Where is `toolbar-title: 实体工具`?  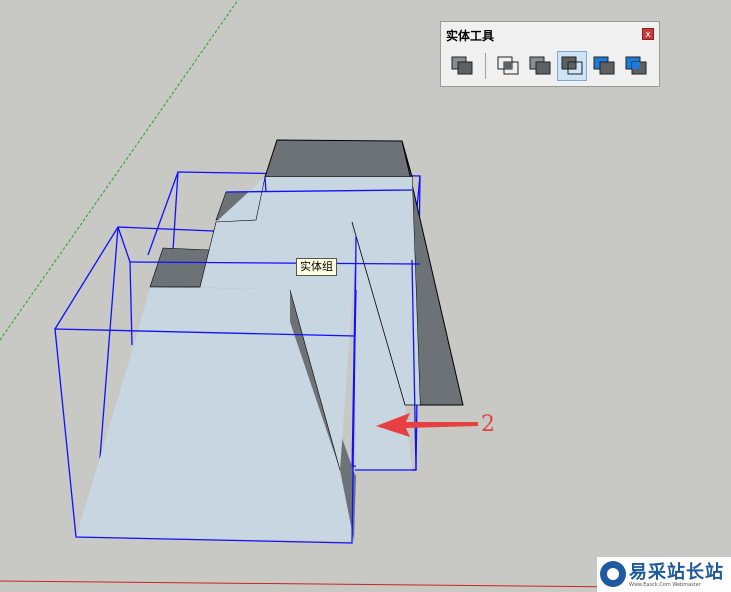 toolbar-title: 实体工具 is located at coordinates (470, 36).